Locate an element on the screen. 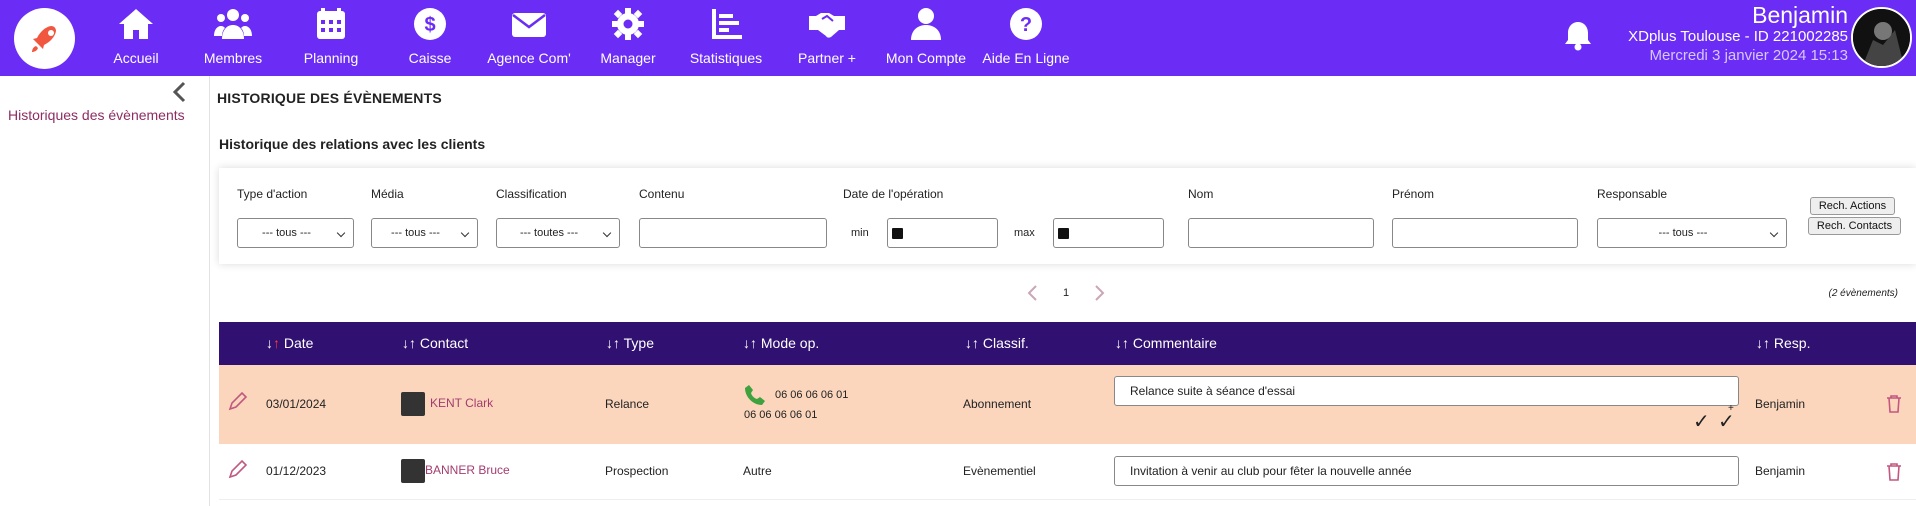 The image size is (1916, 506). sidebar is located at coordinates (105, 291).